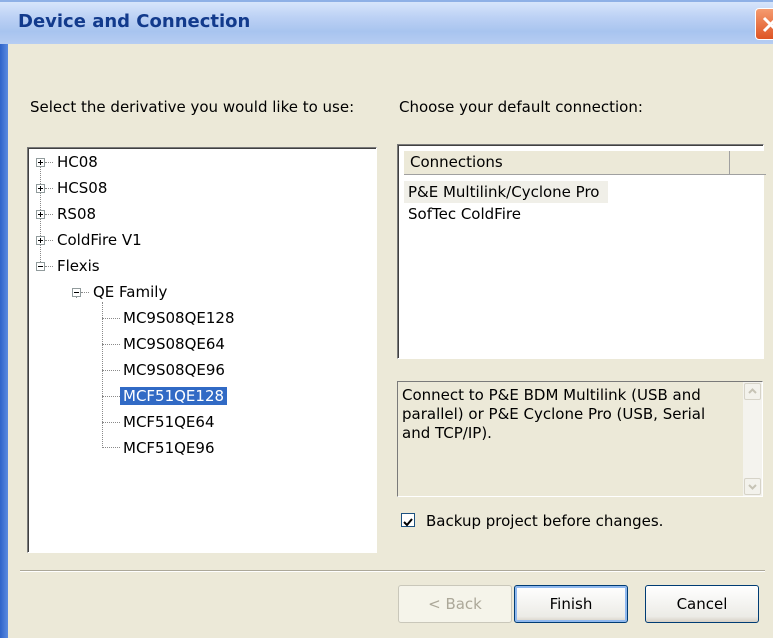 The image size is (773, 638). What do you see at coordinates (4, 341) in the screenshot?
I see `window-frame-left` at bounding box center [4, 341].